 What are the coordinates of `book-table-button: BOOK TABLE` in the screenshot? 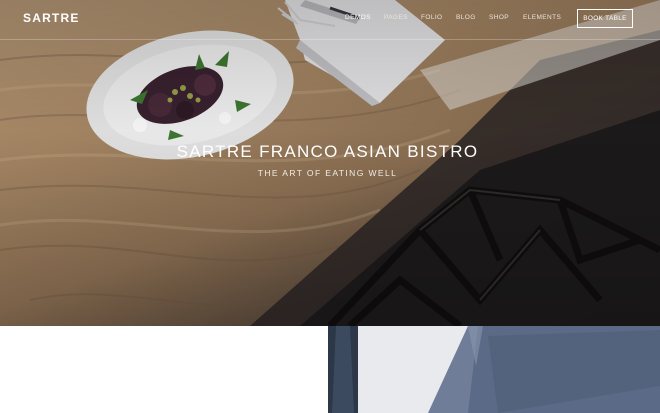 It's located at (605, 18).